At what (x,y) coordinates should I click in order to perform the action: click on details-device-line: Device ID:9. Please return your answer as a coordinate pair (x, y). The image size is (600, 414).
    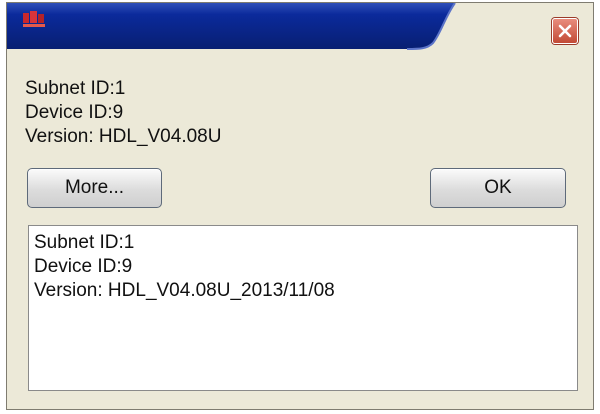
    Looking at the image, I should click on (83, 266).